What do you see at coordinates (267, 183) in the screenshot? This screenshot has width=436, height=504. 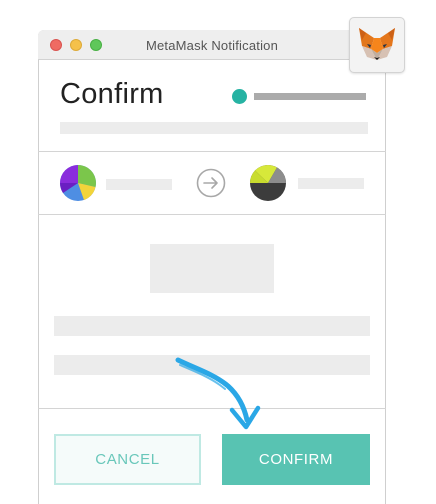 I see `identicon-to-icon` at bounding box center [267, 183].